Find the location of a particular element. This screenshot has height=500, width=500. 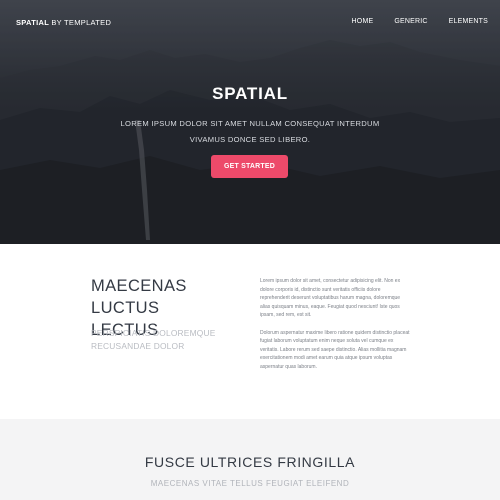

get-started-button: GET STARTED is located at coordinates (249, 166).